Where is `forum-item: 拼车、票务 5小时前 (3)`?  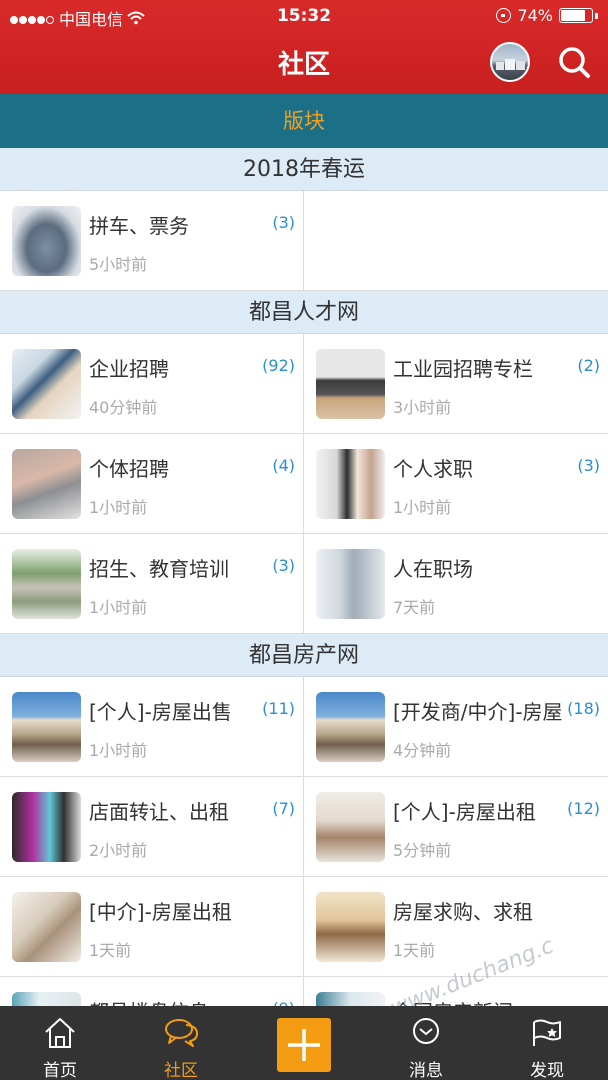
forum-item: 拼车、票务 5小时前 (3) is located at coordinates (152, 241).